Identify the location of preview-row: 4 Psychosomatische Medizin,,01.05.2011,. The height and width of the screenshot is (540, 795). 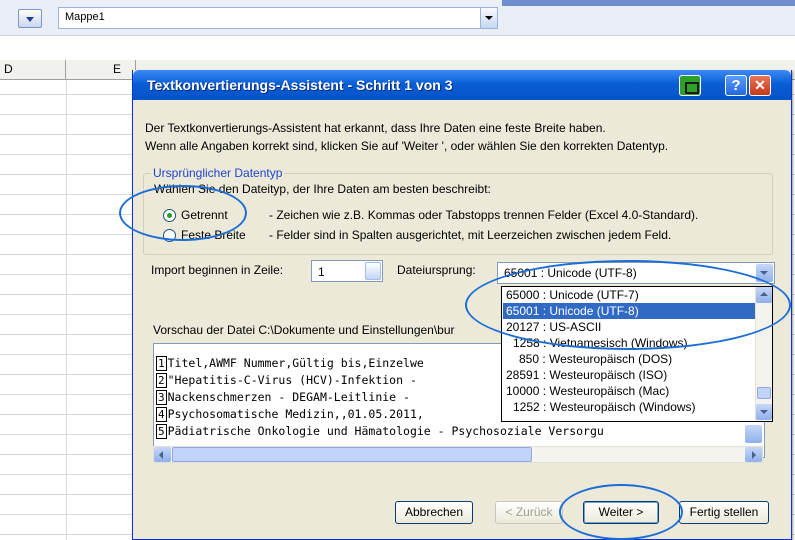
(290, 414).